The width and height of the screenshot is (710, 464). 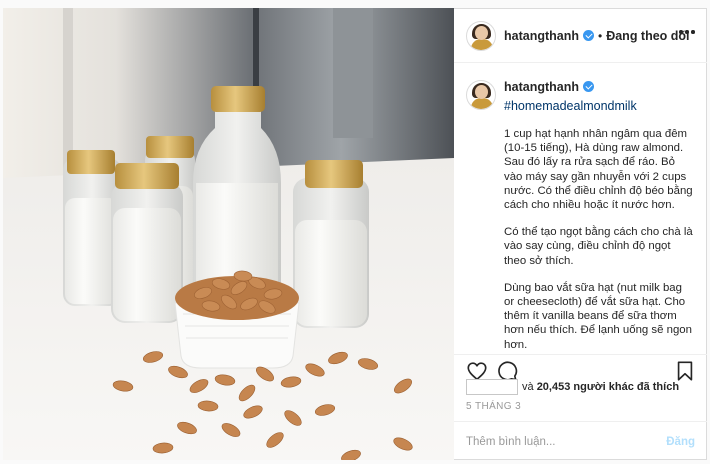 I want to click on liker-name-redacted, so click(x=492, y=387).